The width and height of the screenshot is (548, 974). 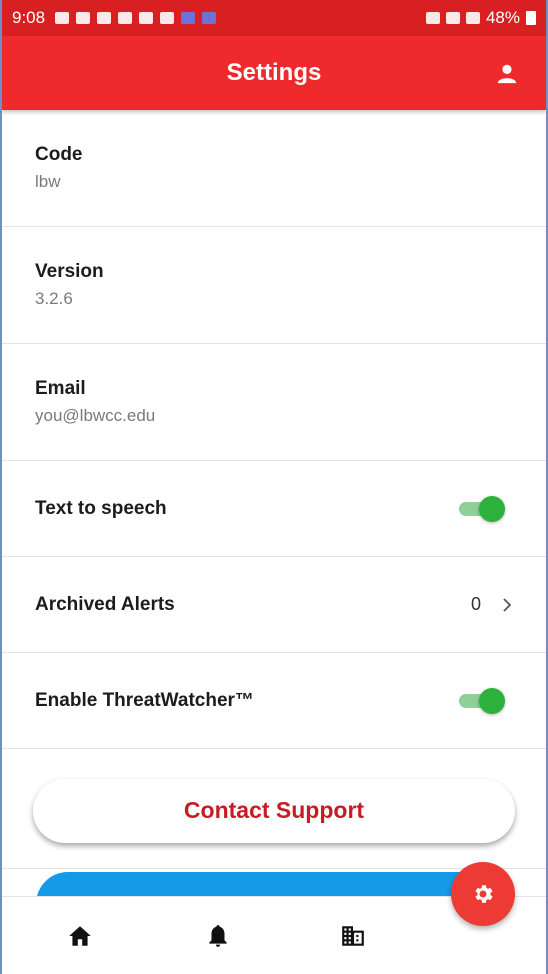 I want to click on person-icon, so click(x=507, y=73).